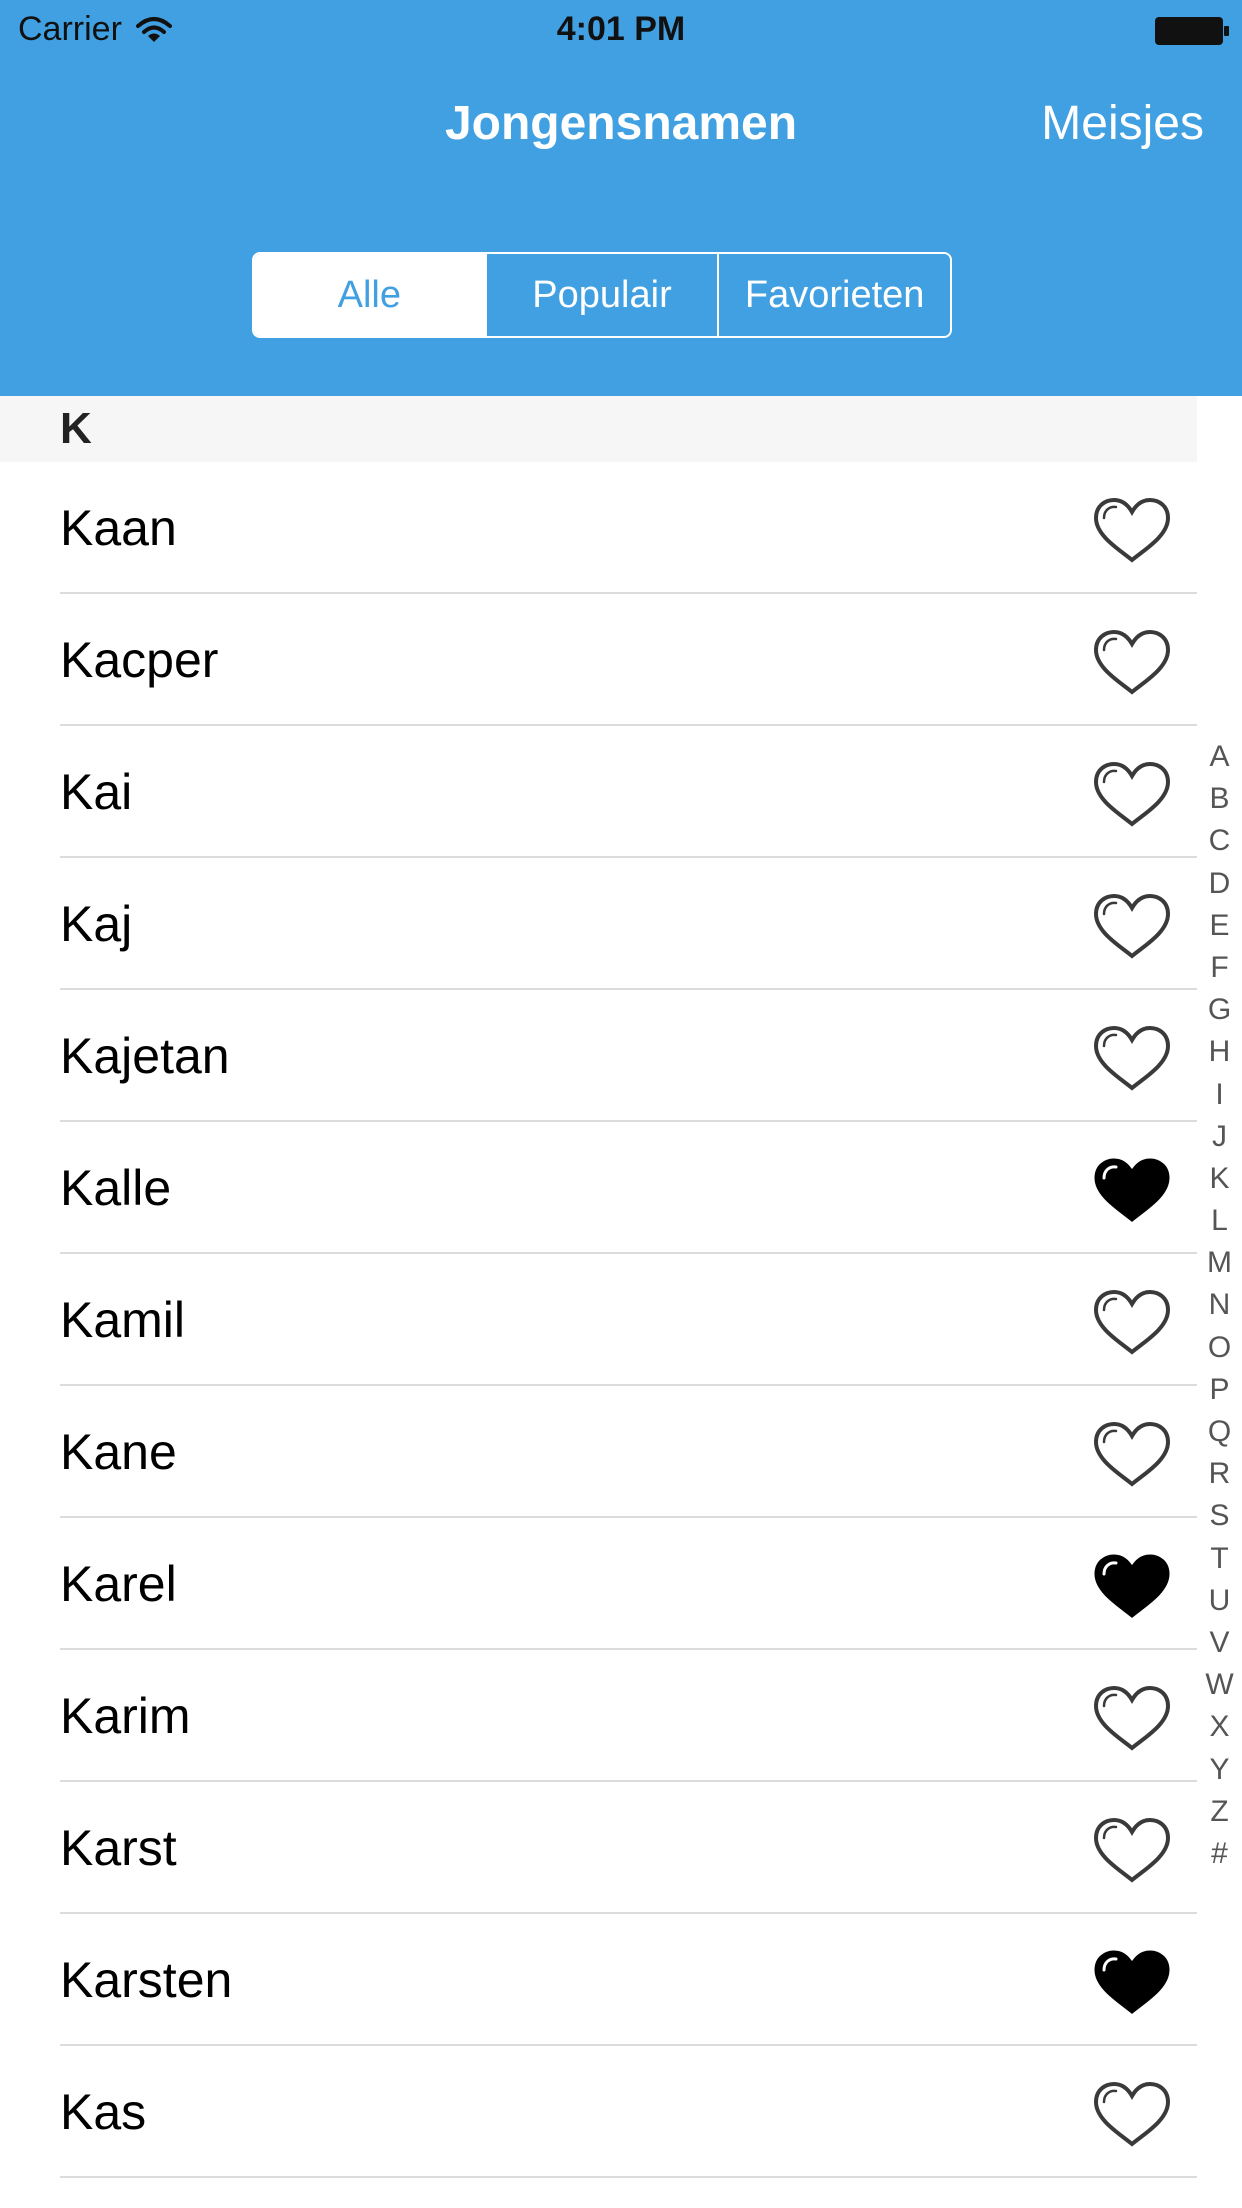 The height and width of the screenshot is (2208, 1242). Describe the element at coordinates (1219, 1474) in the screenshot. I see `index-letter: R` at that location.